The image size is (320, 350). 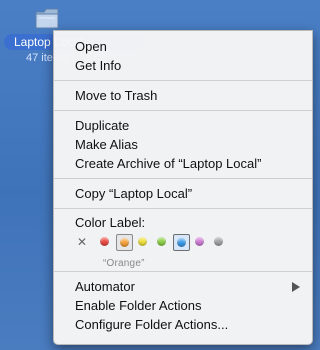 What do you see at coordinates (183, 46) in the screenshot?
I see `menu-item-open: Open` at bounding box center [183, 46].